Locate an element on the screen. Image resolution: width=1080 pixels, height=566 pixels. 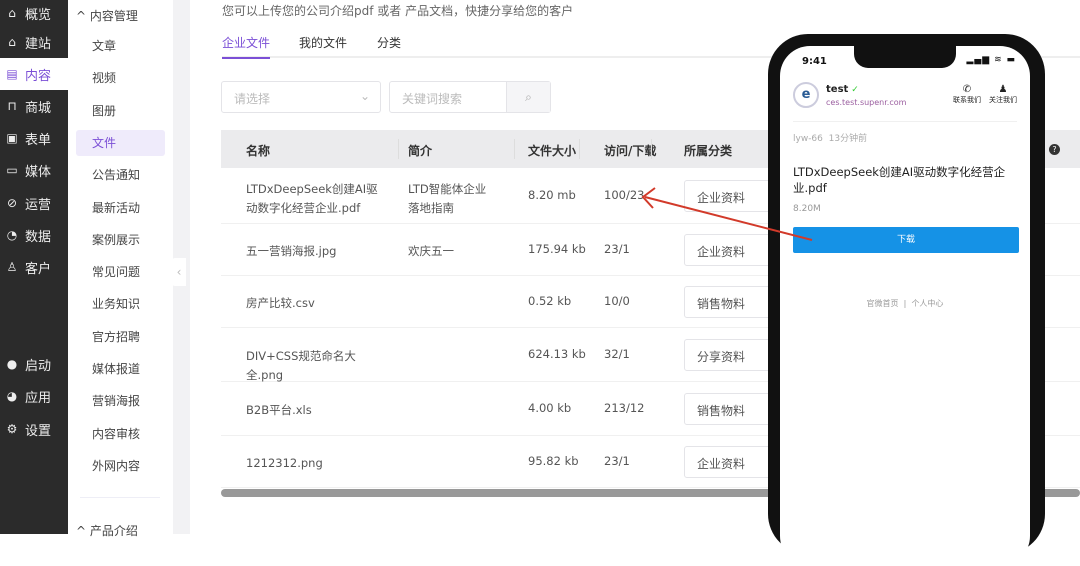
gear-icon: ⚙ is located at coordinates (12, 429).